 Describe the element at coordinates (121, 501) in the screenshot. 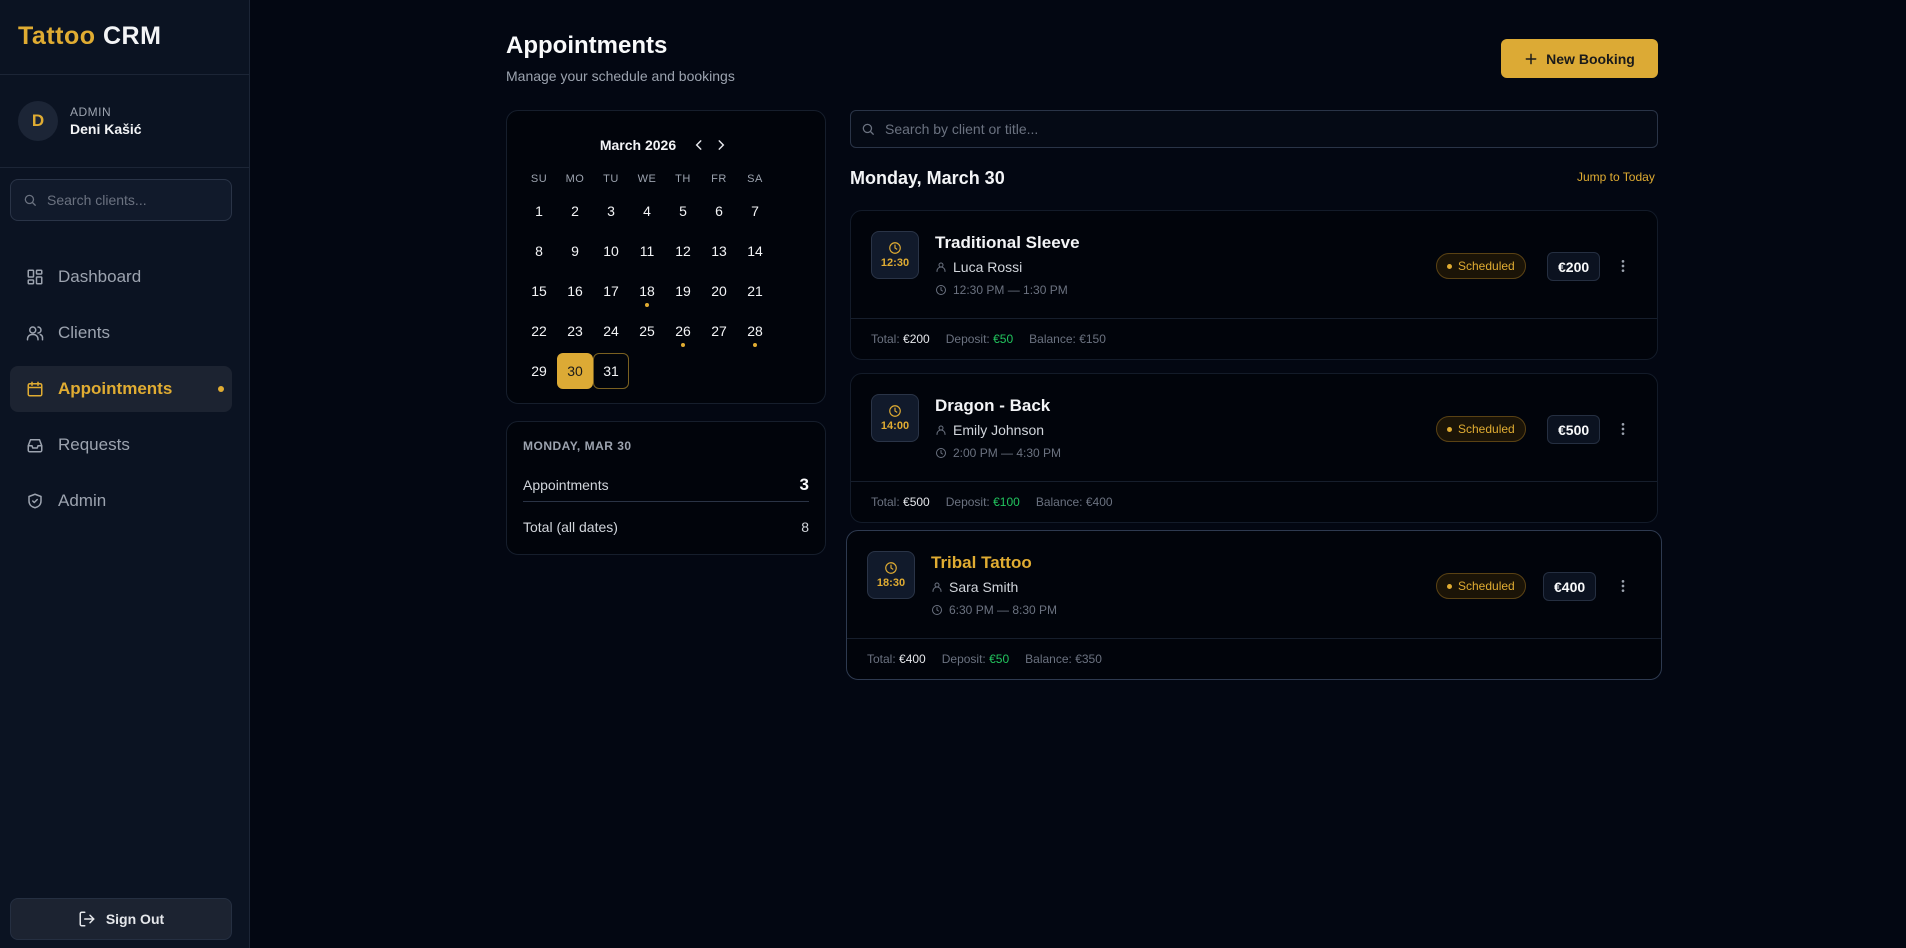

I see `sidebar-item-admin: Admin` at that location.